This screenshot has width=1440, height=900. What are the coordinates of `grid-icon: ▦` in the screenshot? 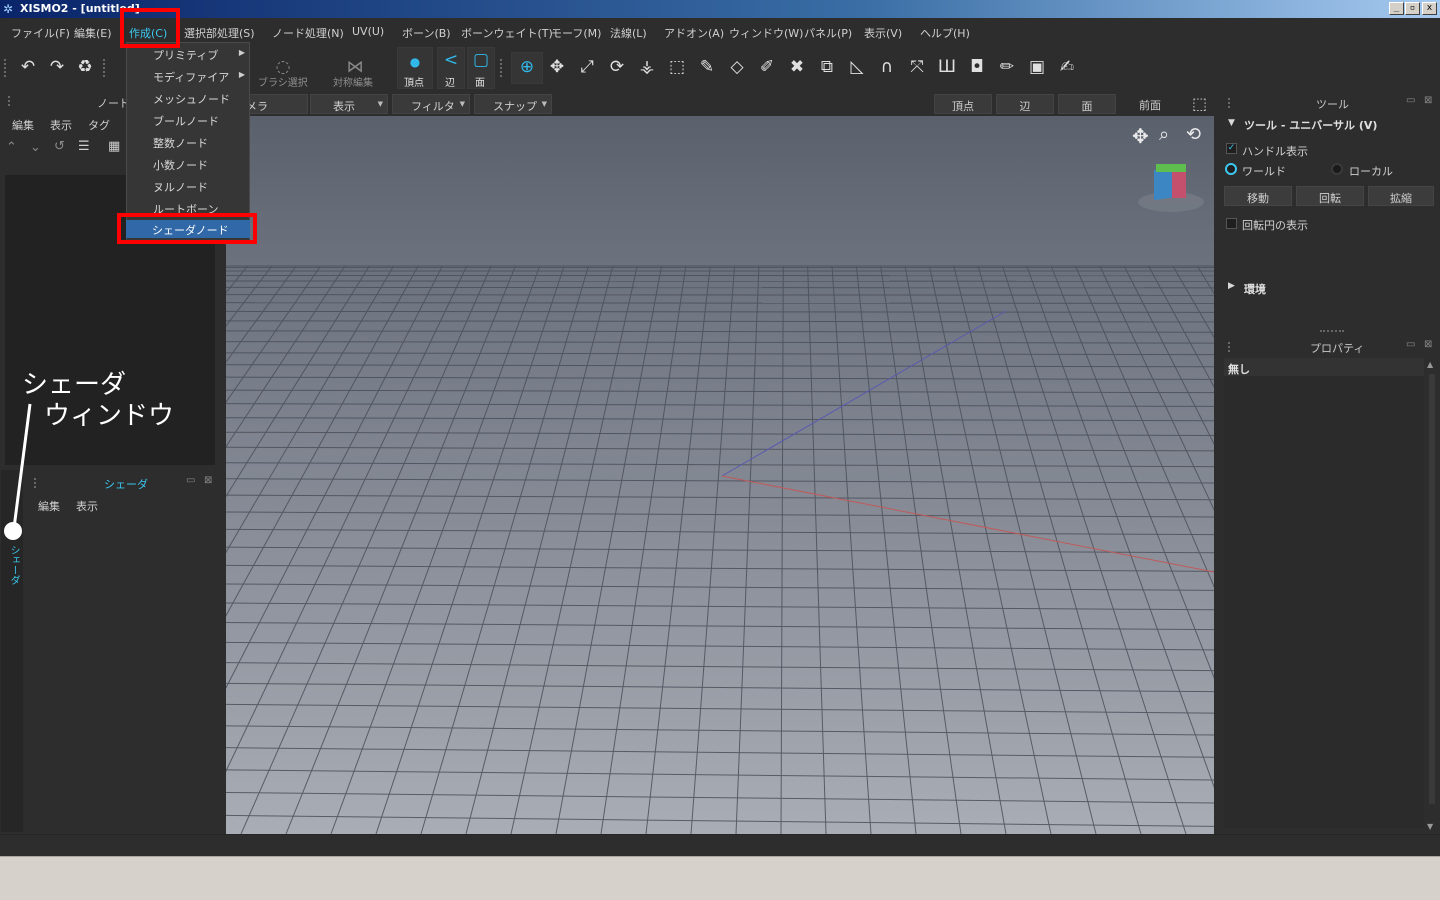 It's located at (114, 146).